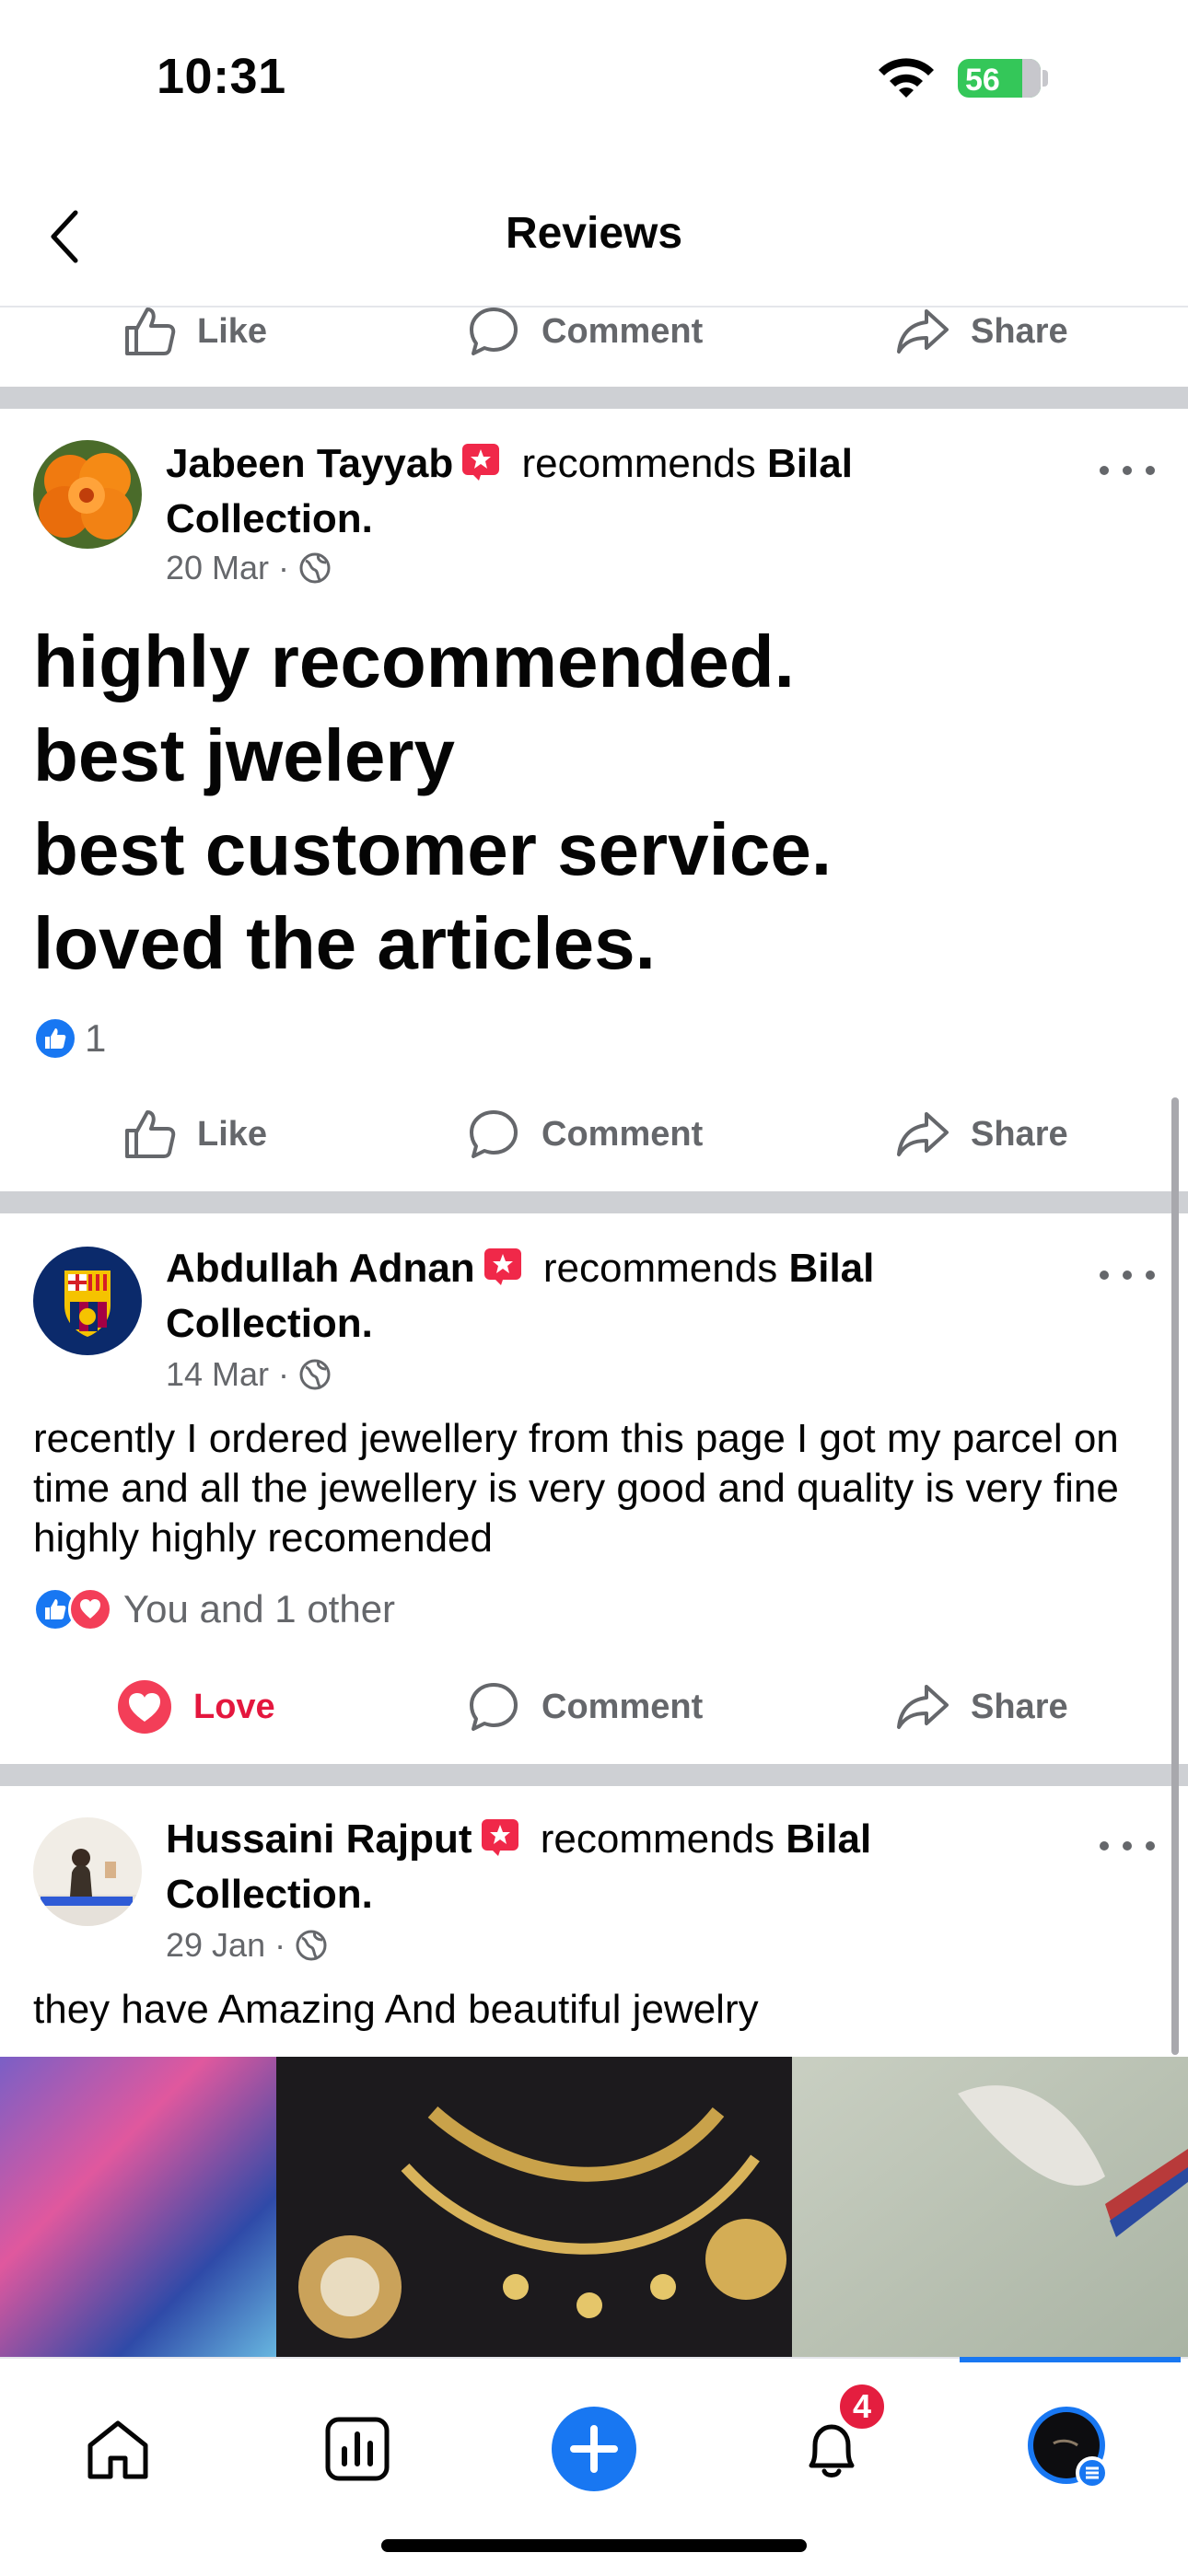  Describe the element at coordinates (862, 2406) in the screenshot. I see `notification-badge: 4` at that location.